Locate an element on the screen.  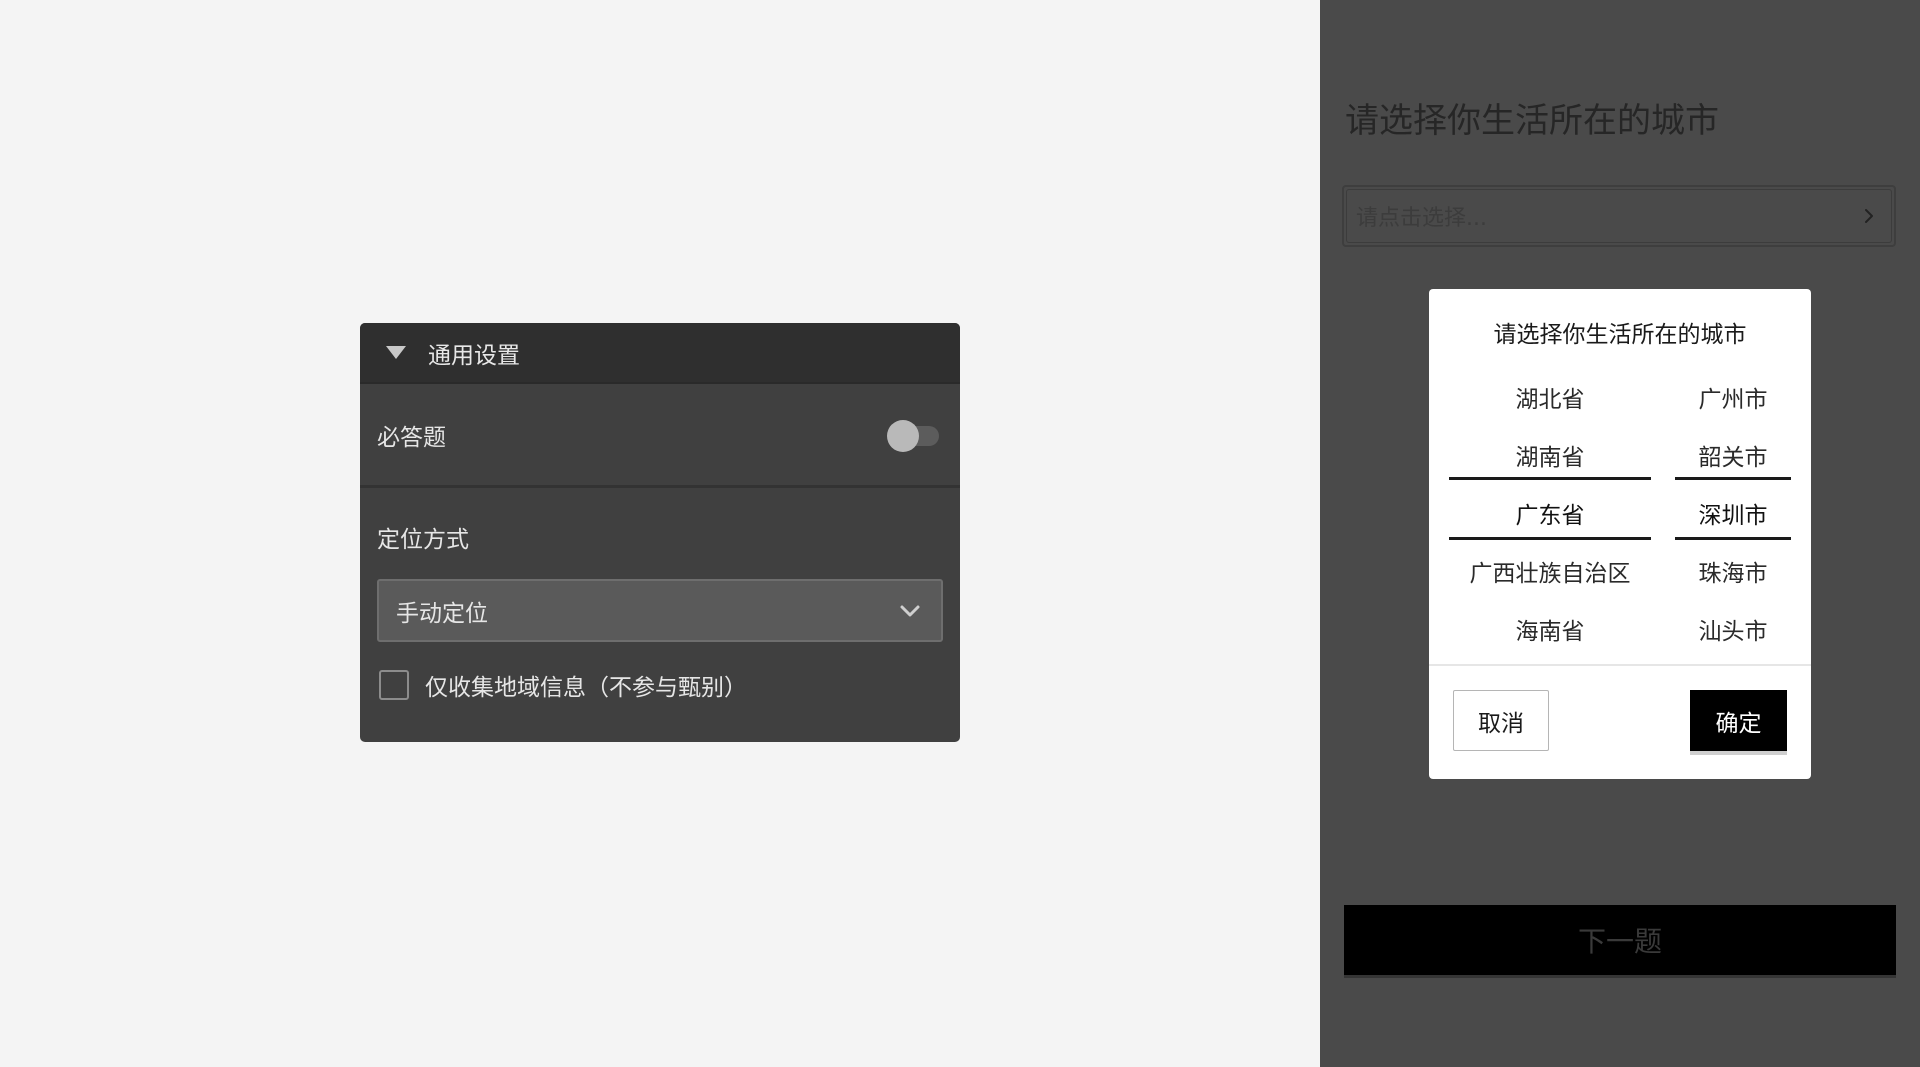
province-selection-bottom-line is located at coordinates (1550, 538).